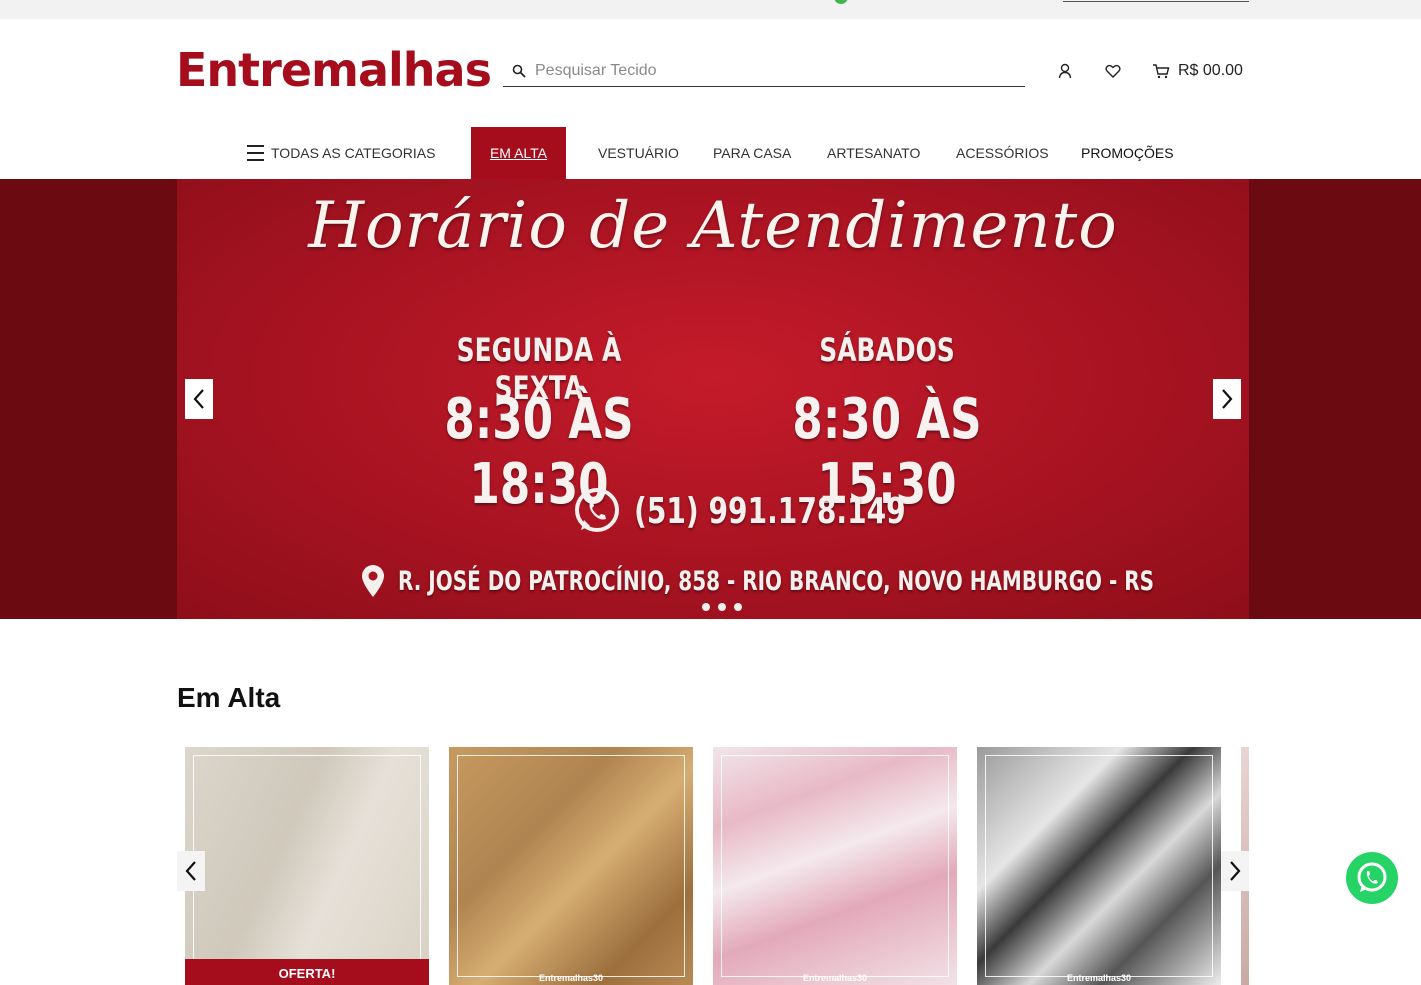 This screenshot has height=985, width=1421. I want to click on nav-item-vestuario: VESTUÁRIO, so click(638, 153).